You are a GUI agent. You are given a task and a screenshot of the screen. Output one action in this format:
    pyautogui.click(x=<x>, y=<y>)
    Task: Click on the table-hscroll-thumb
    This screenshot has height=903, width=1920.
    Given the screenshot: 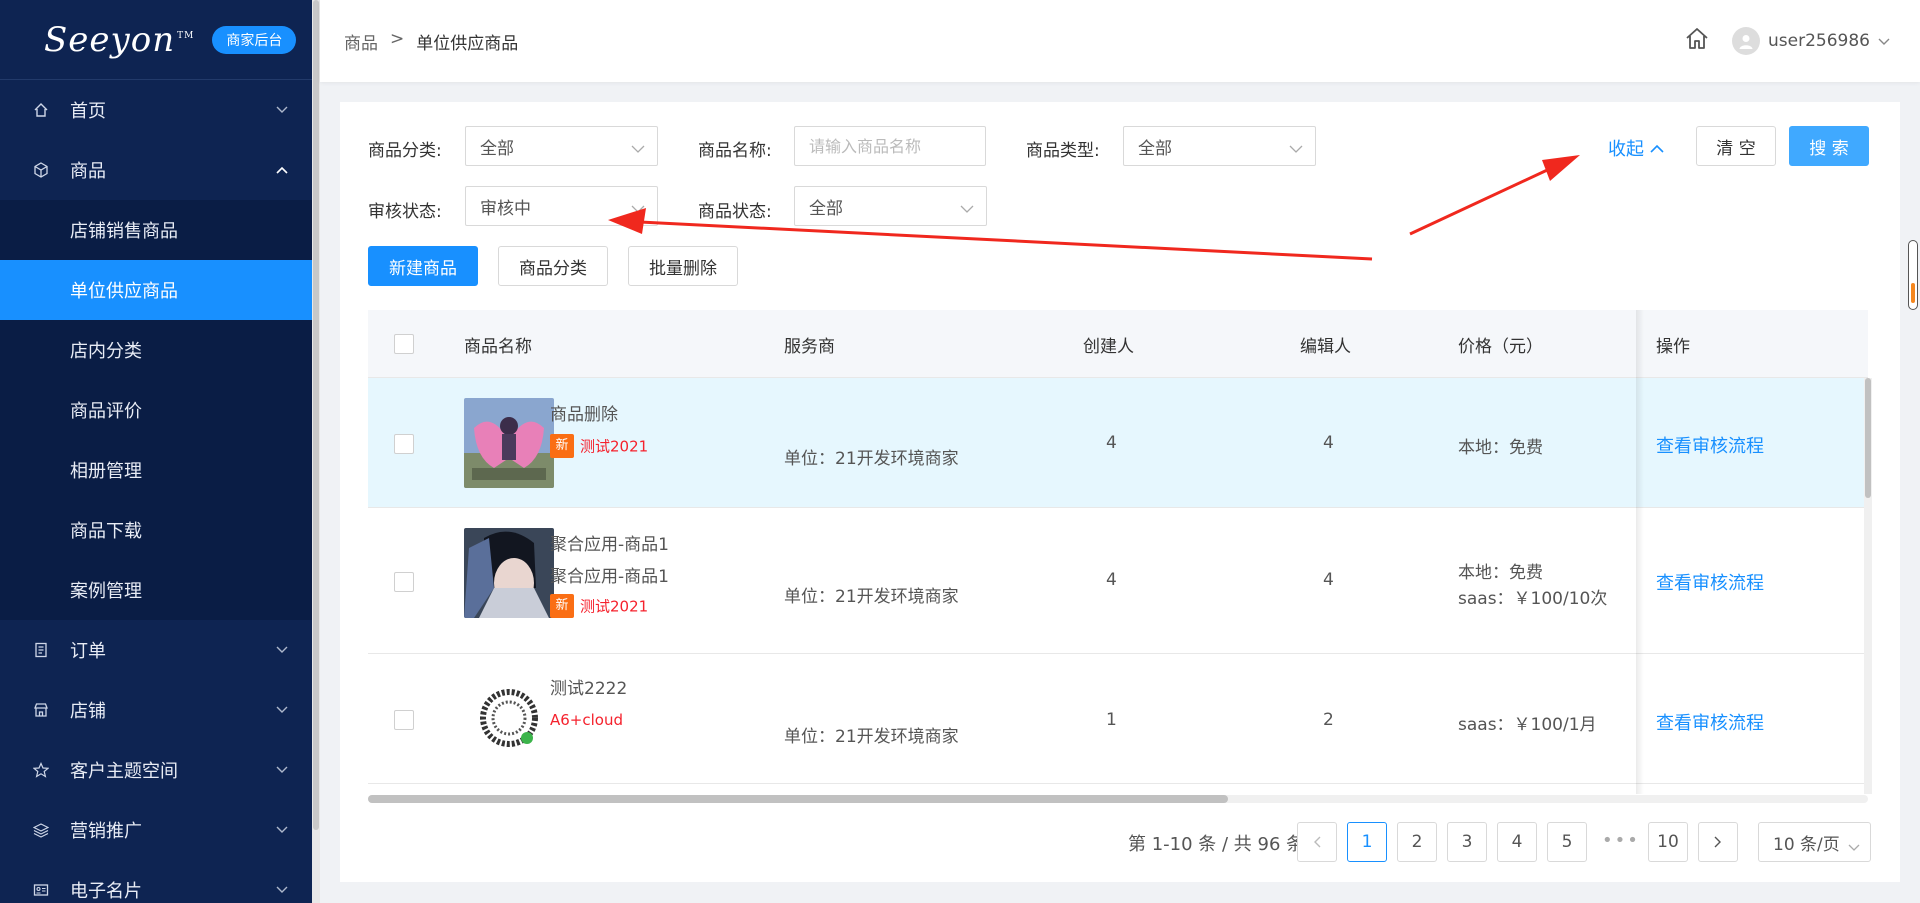 What is the action you would take?
    pyautogui.click(x=798, y=799)
    